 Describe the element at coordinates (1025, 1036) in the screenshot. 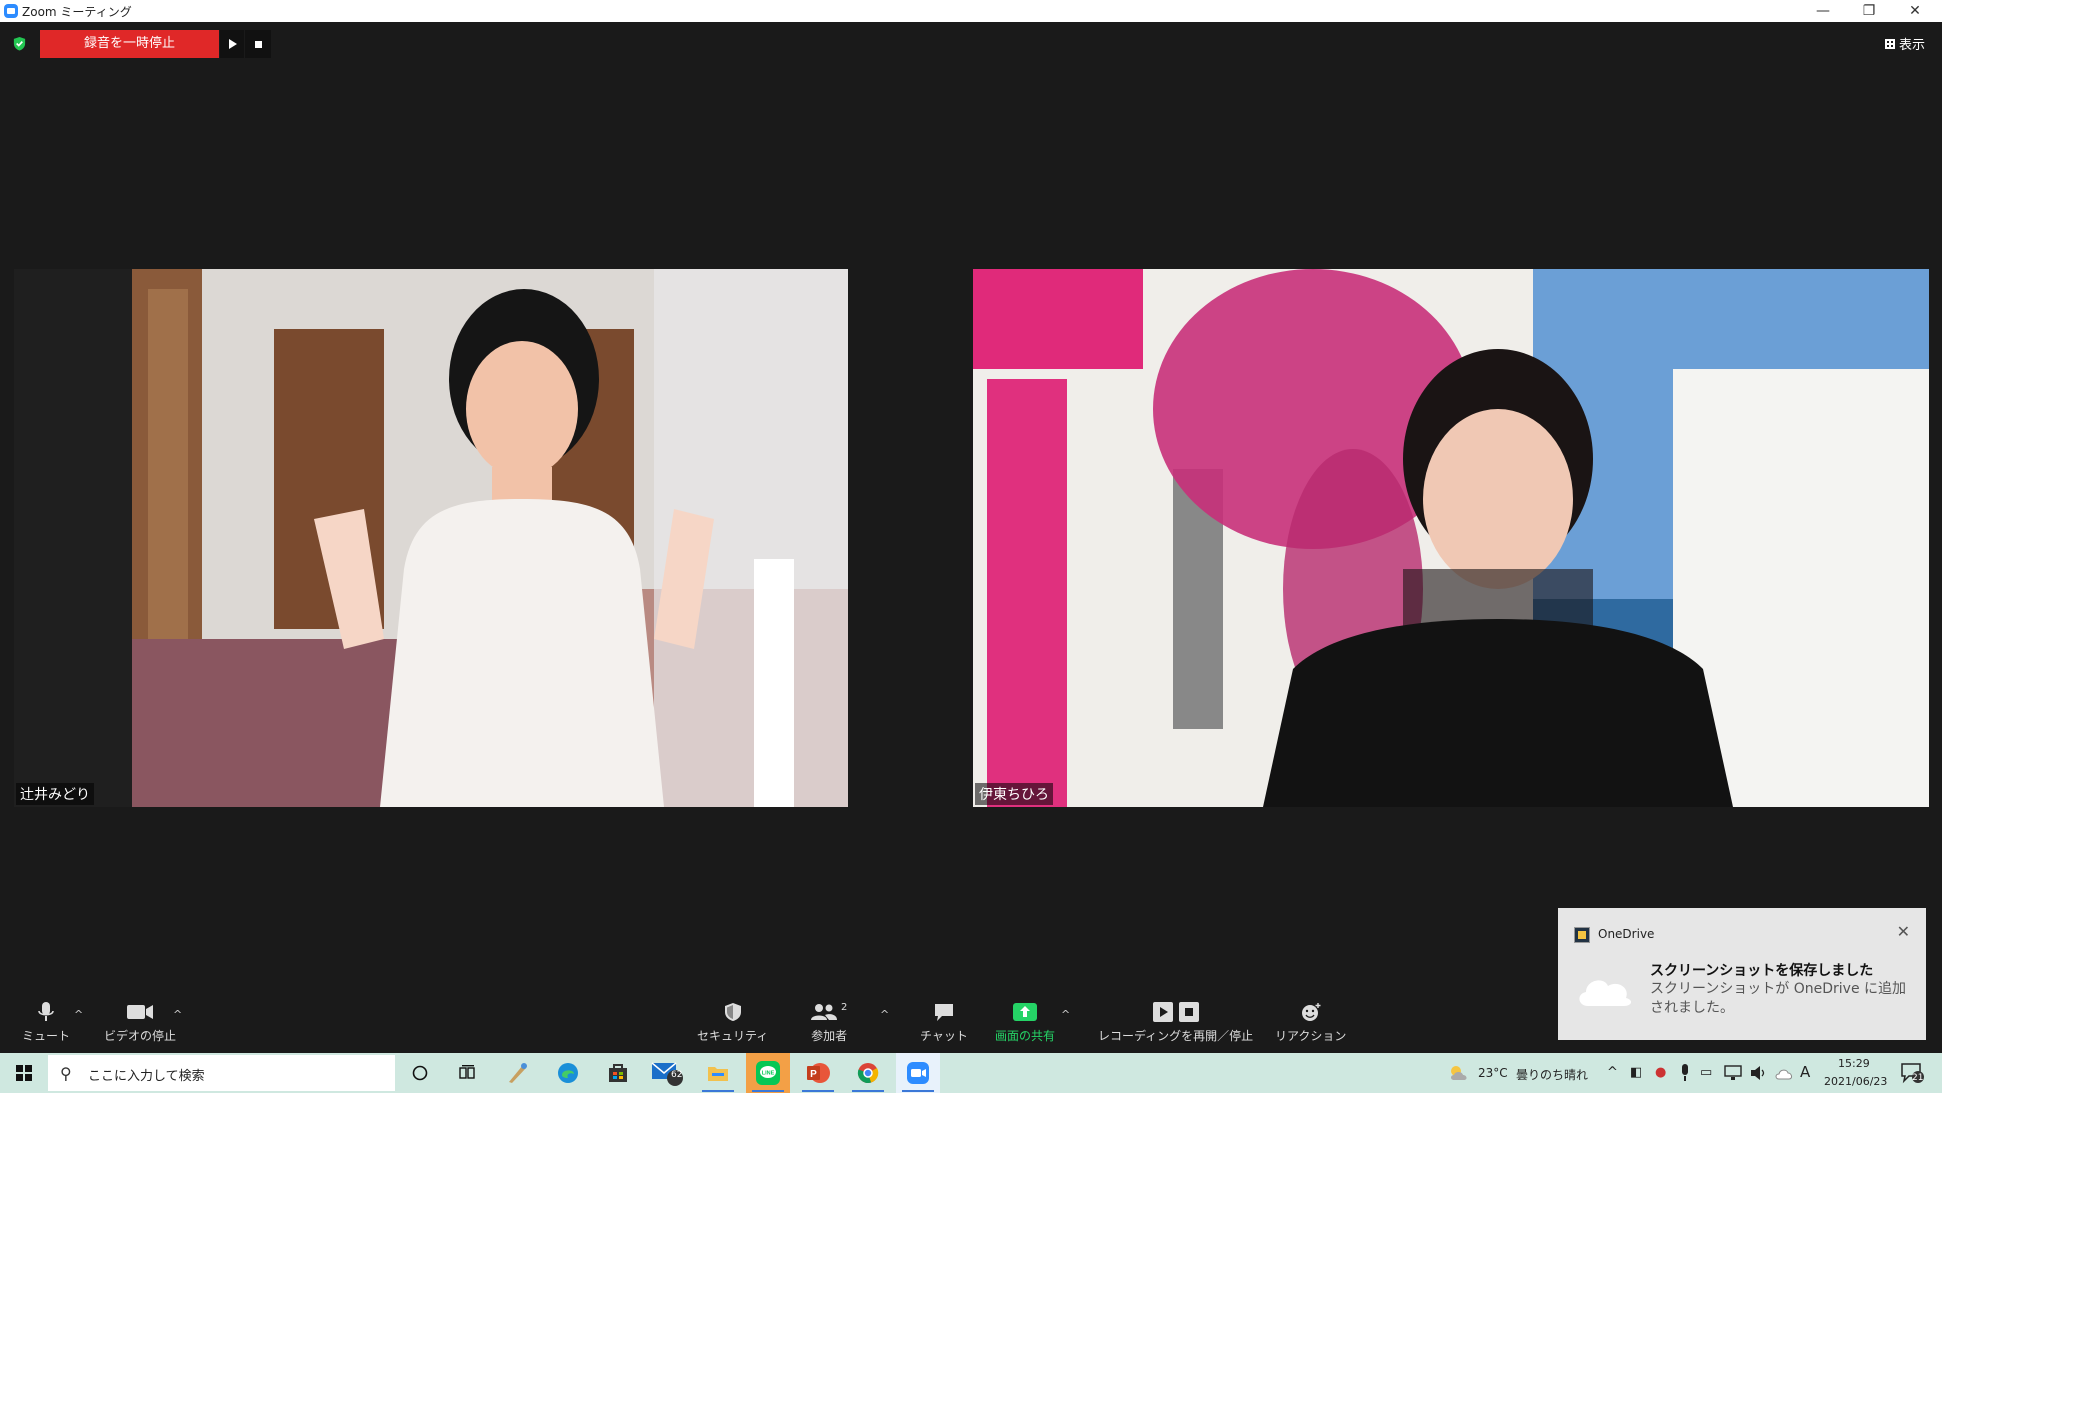

I see `share-screen-label: 画面の共有` at that location.